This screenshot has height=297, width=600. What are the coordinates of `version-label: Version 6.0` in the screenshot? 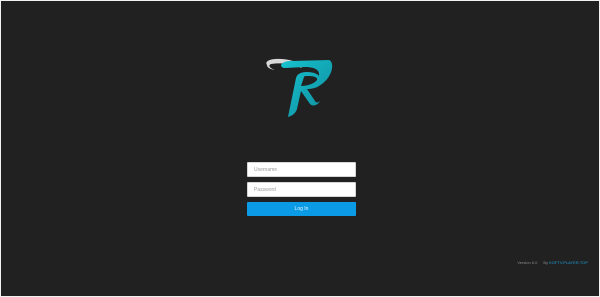 It's located at (527, 262).